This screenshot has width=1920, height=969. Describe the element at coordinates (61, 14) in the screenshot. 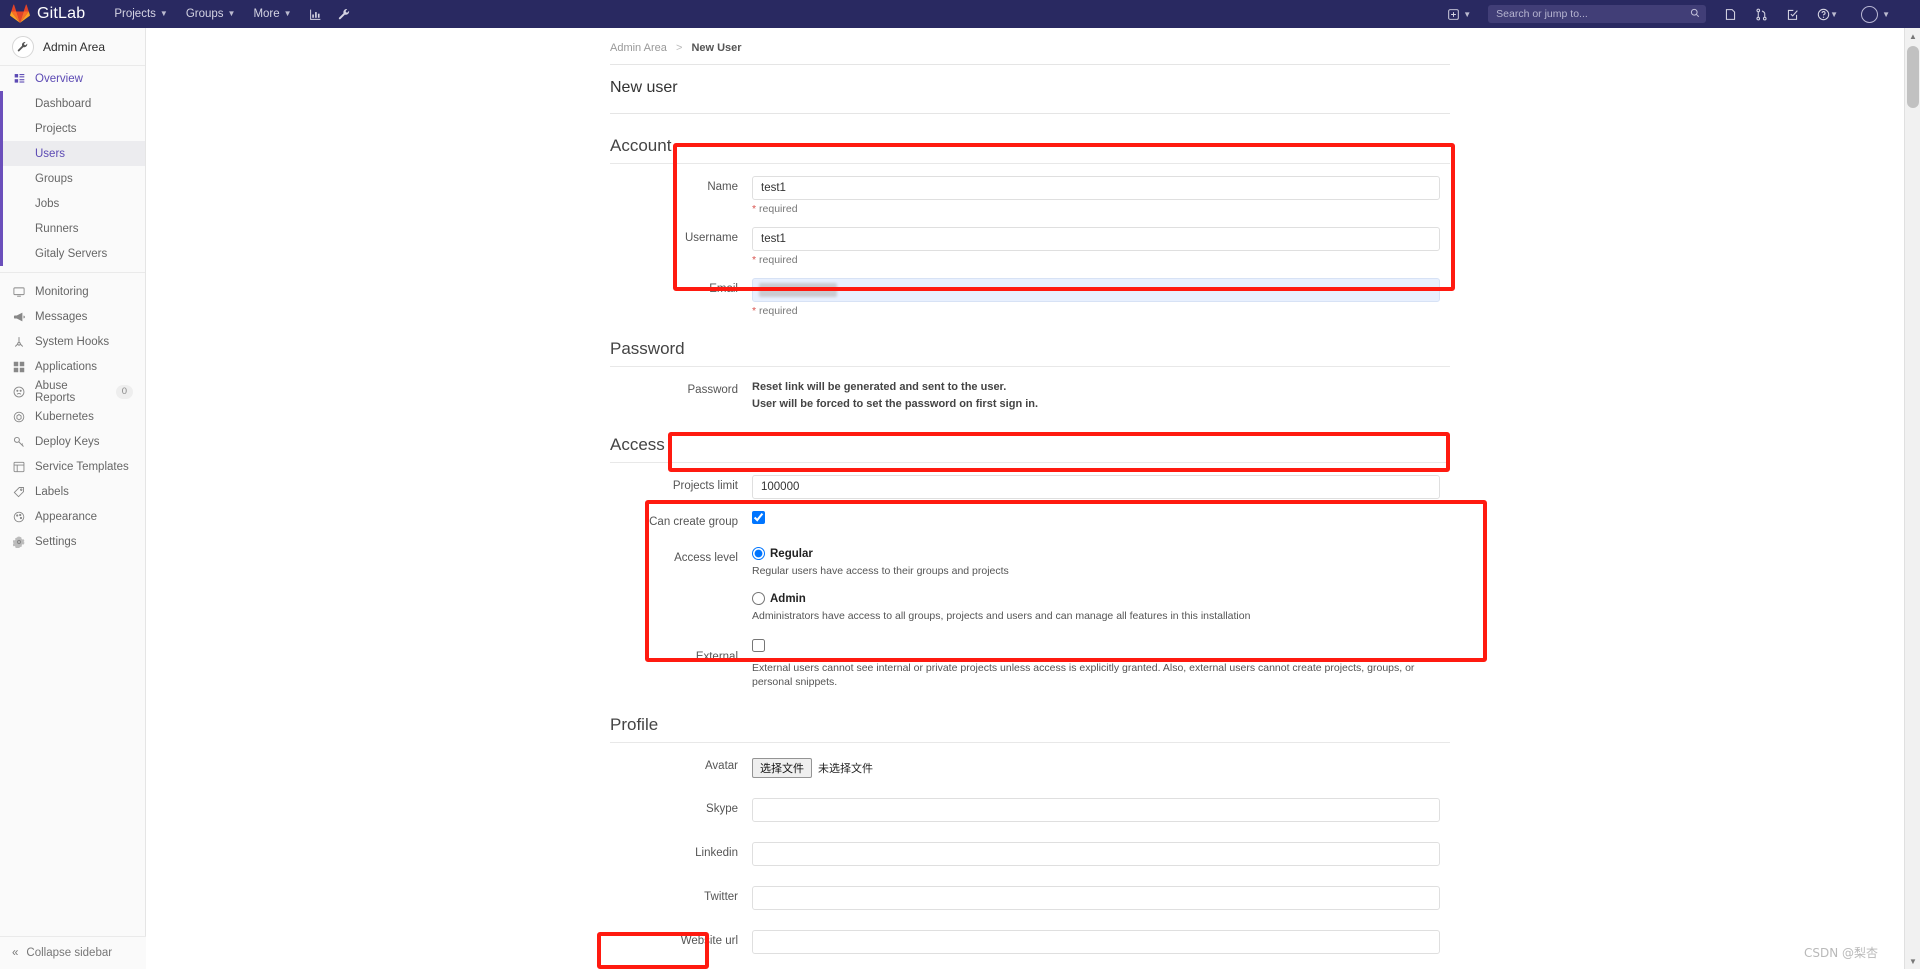

I see `brand-title: GitLab` at that location.